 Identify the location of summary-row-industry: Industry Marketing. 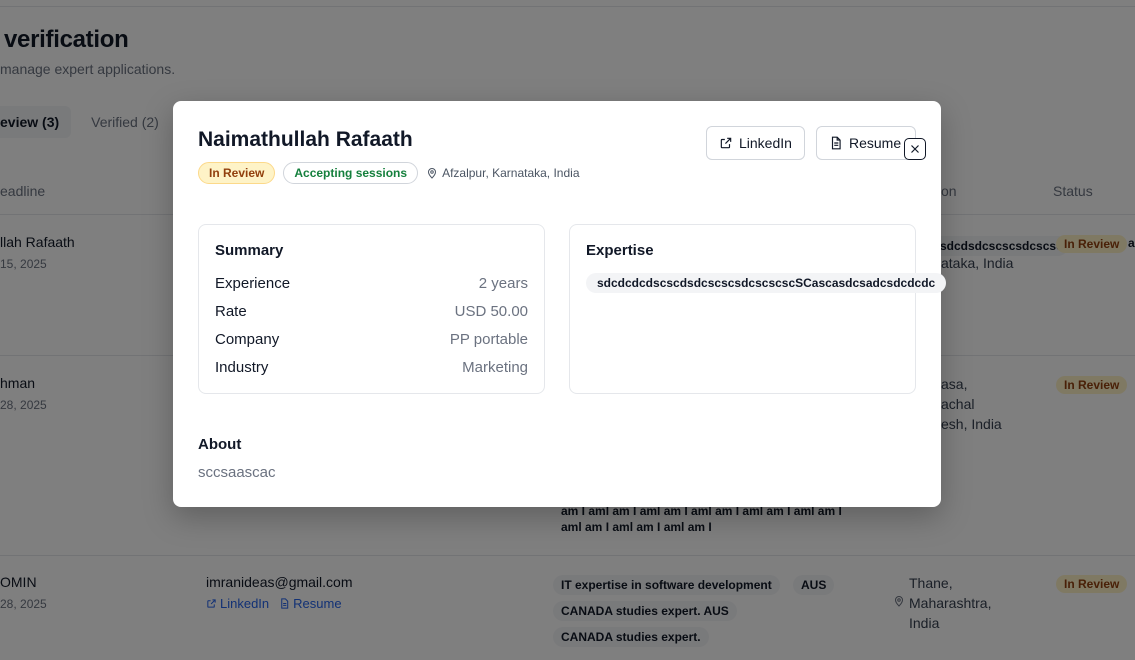
(371, 367).